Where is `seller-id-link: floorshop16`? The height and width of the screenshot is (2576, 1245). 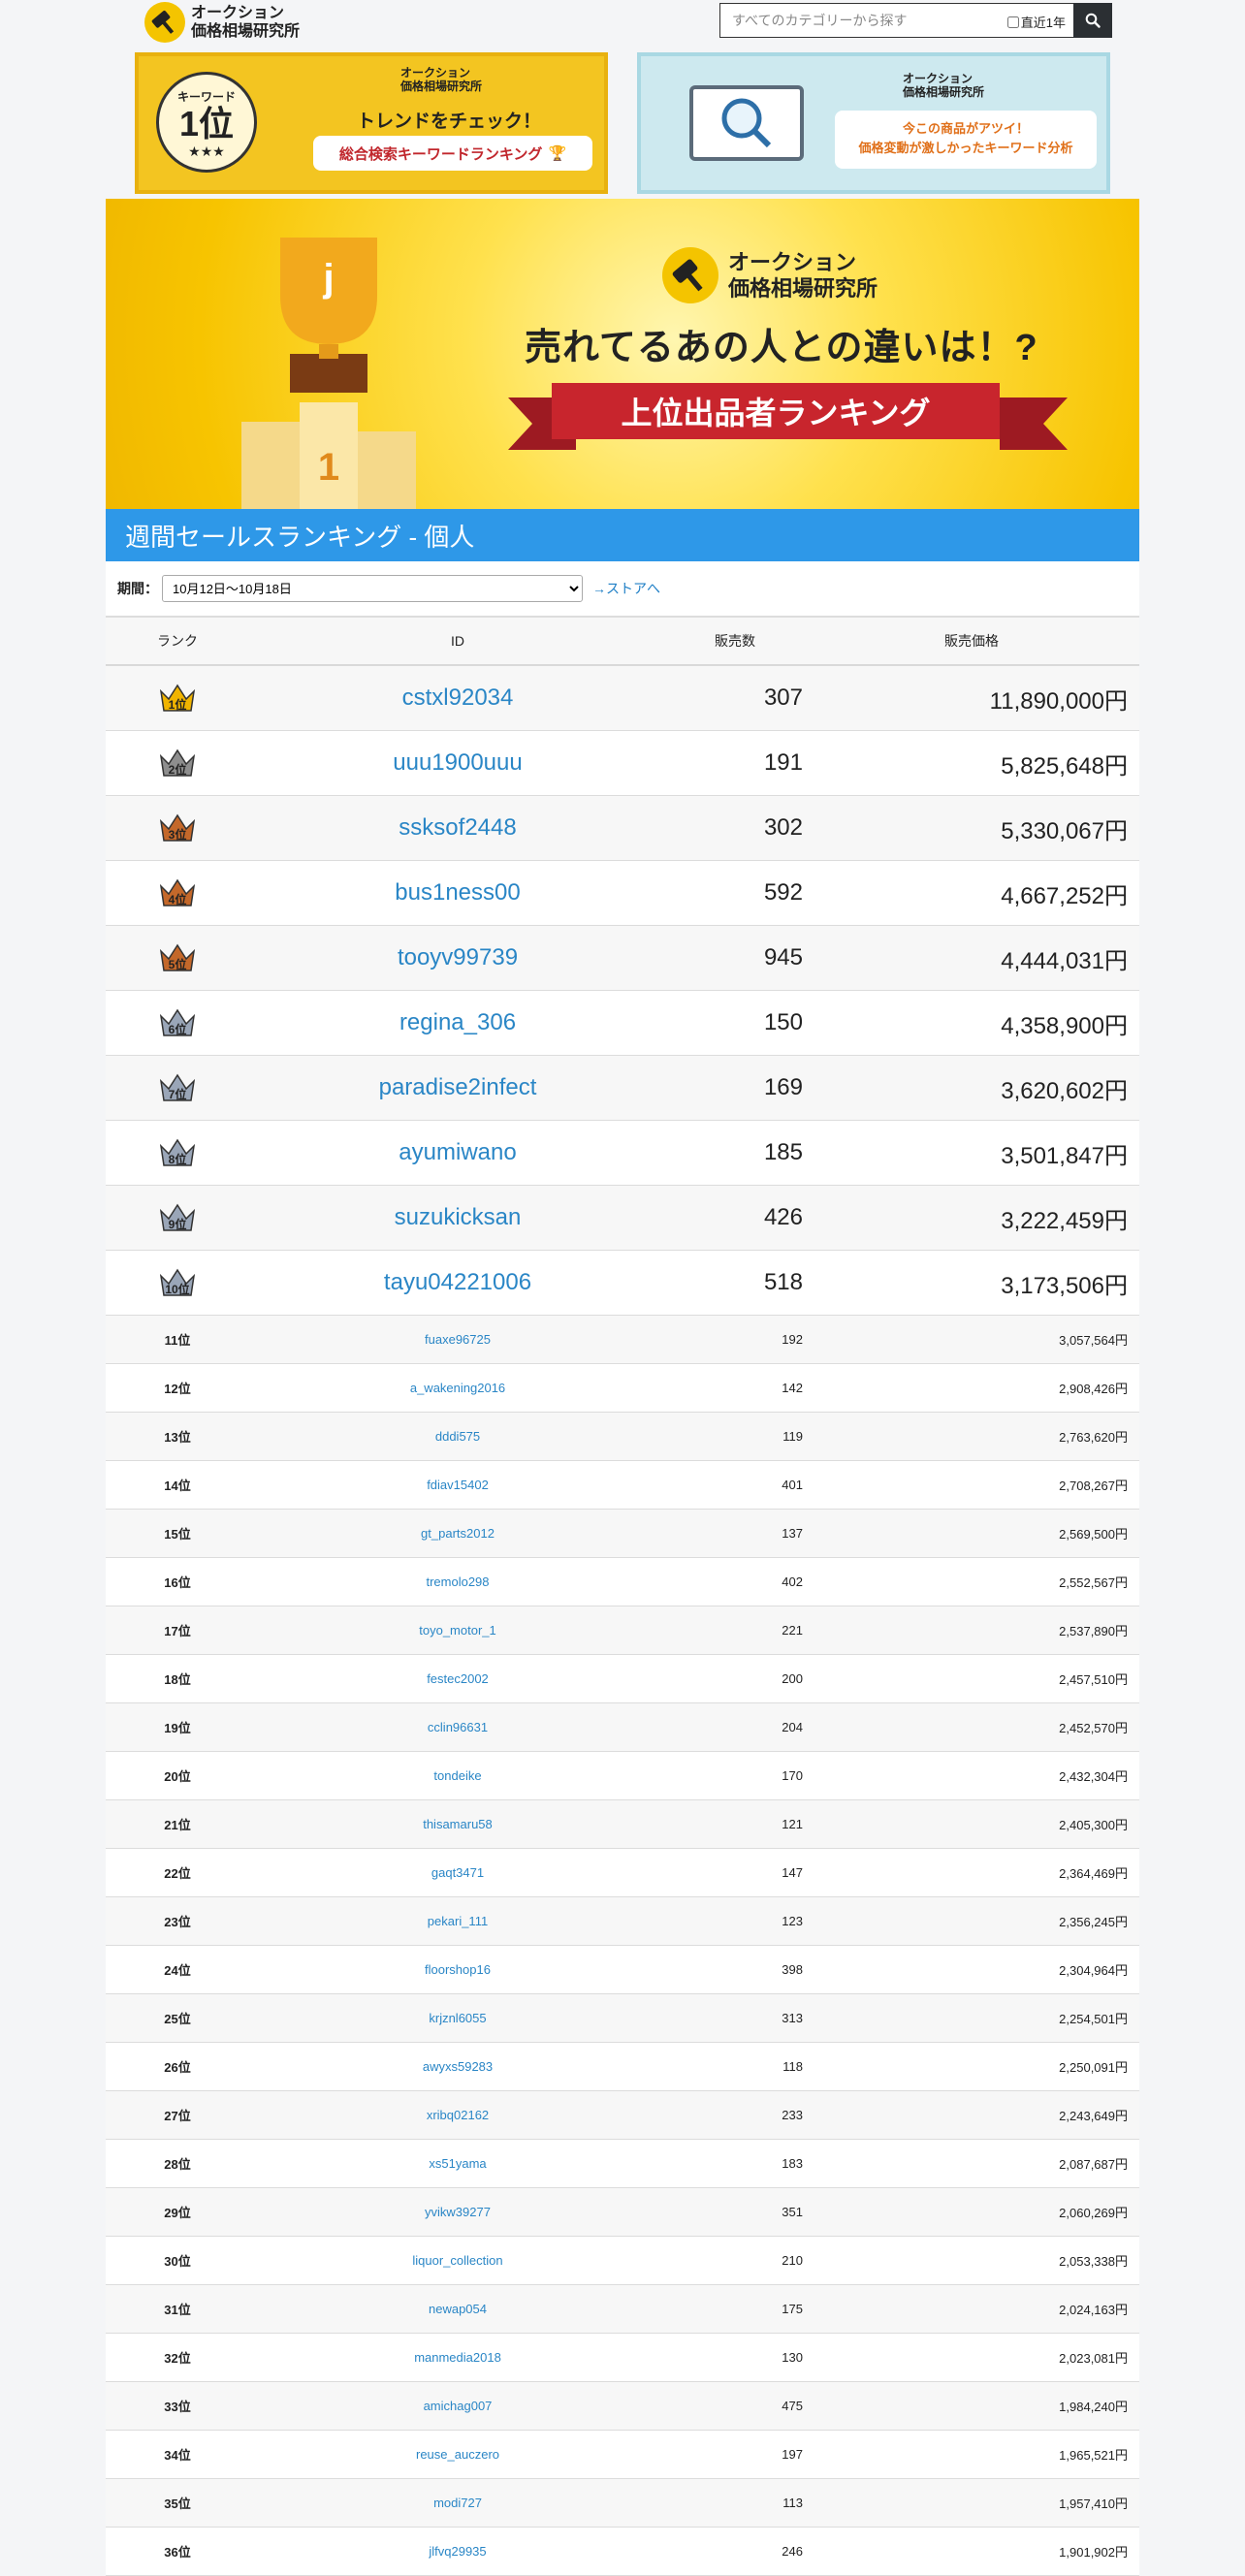 seller-id-link: floorshop16 is located at coordinates (458, 1969).